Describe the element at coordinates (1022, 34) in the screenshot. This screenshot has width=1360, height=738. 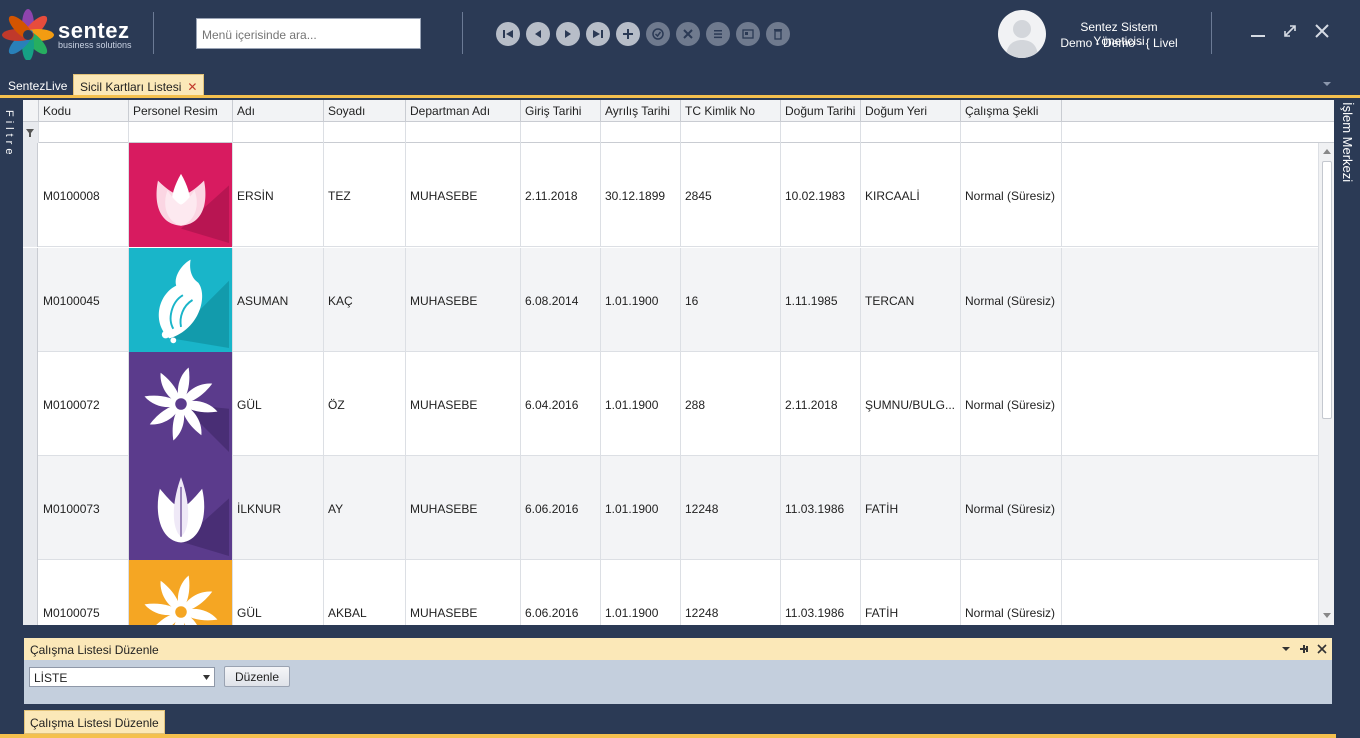
I see `user-avatar` at that location.